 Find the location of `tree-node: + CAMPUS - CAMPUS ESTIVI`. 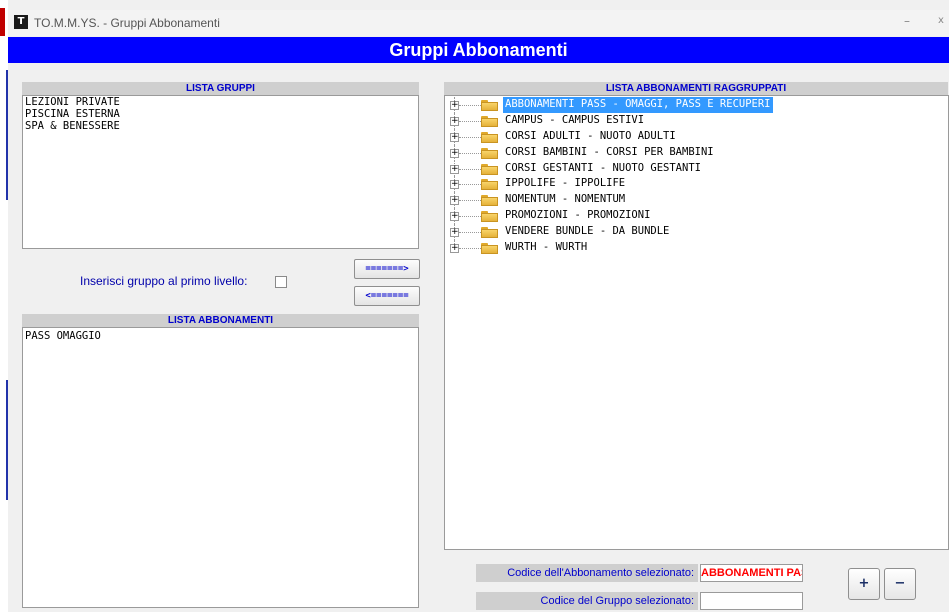

tree-node: + CAMPUS - CAMPUS ESTIVI is located at coordinates (696, 120).